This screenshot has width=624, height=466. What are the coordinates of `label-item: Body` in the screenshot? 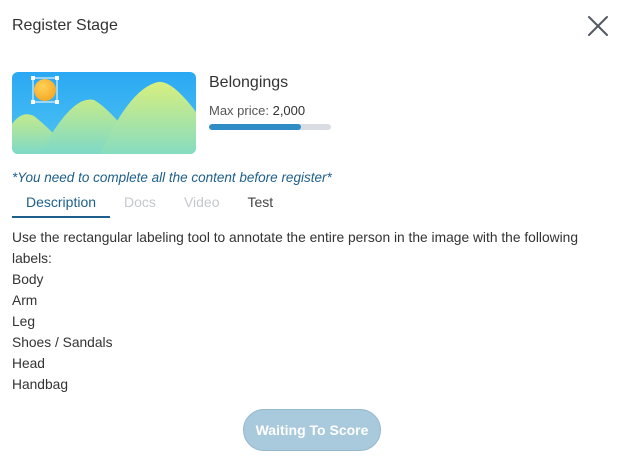 It's located at (28, 279).